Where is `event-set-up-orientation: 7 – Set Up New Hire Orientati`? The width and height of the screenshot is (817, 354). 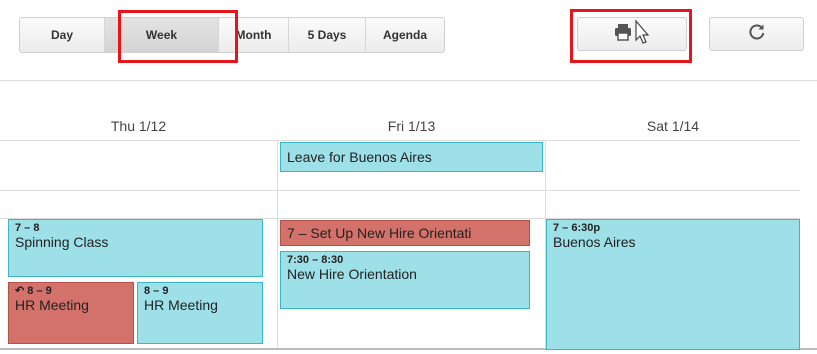
event-set-up-orientation: 7 – Set Up New Hire Orientati is located at coordinates (405, 233).